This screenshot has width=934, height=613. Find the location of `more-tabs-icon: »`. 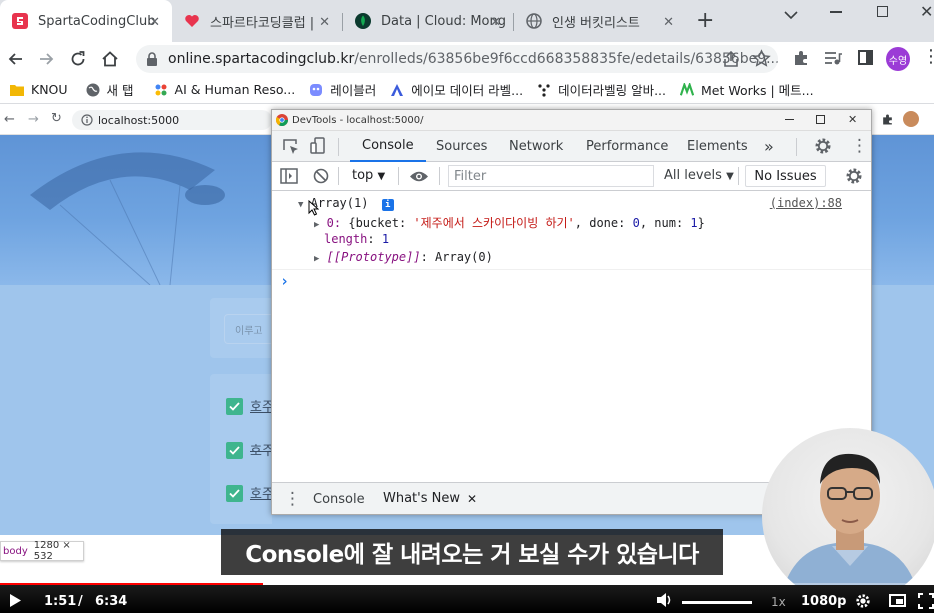

more-tabs-icon: » is located at coordinates (769, 146).